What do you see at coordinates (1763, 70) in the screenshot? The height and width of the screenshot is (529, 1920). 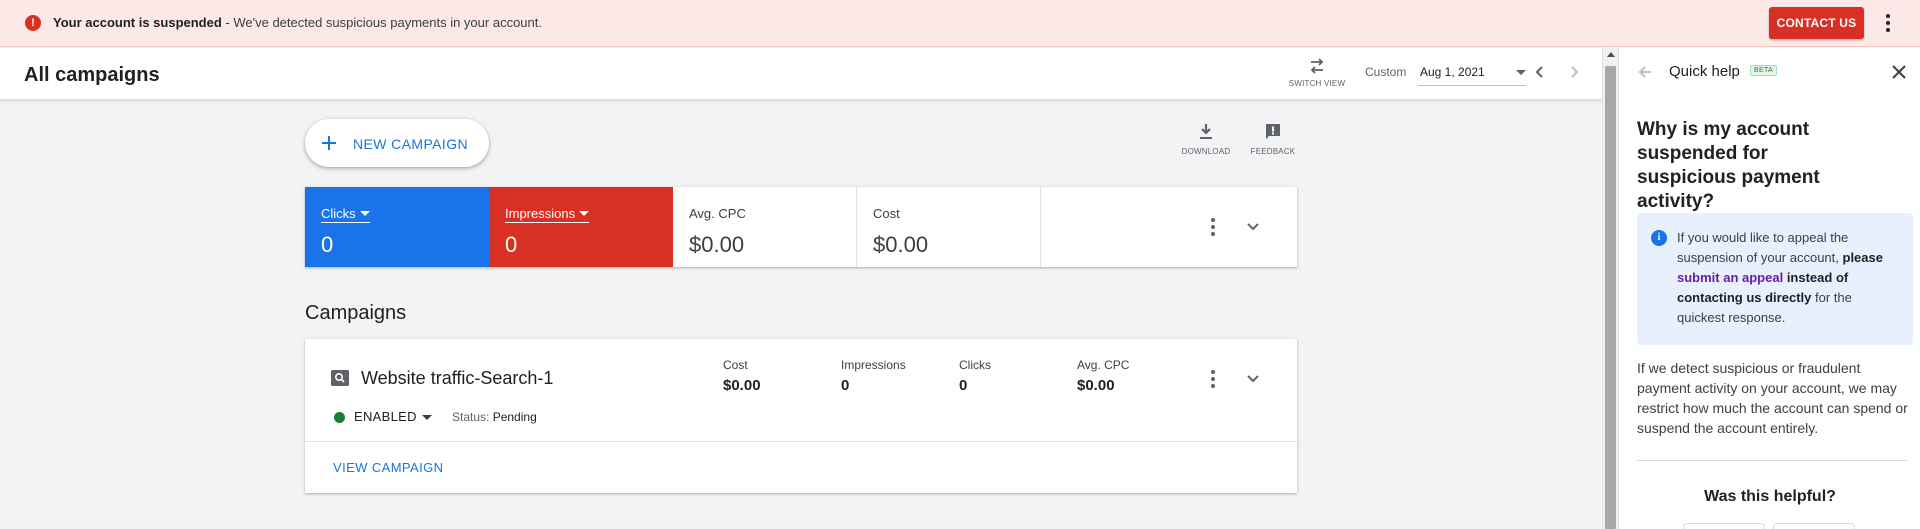 I see `beta-badge: BETA` at bounding box center [1763, 70].